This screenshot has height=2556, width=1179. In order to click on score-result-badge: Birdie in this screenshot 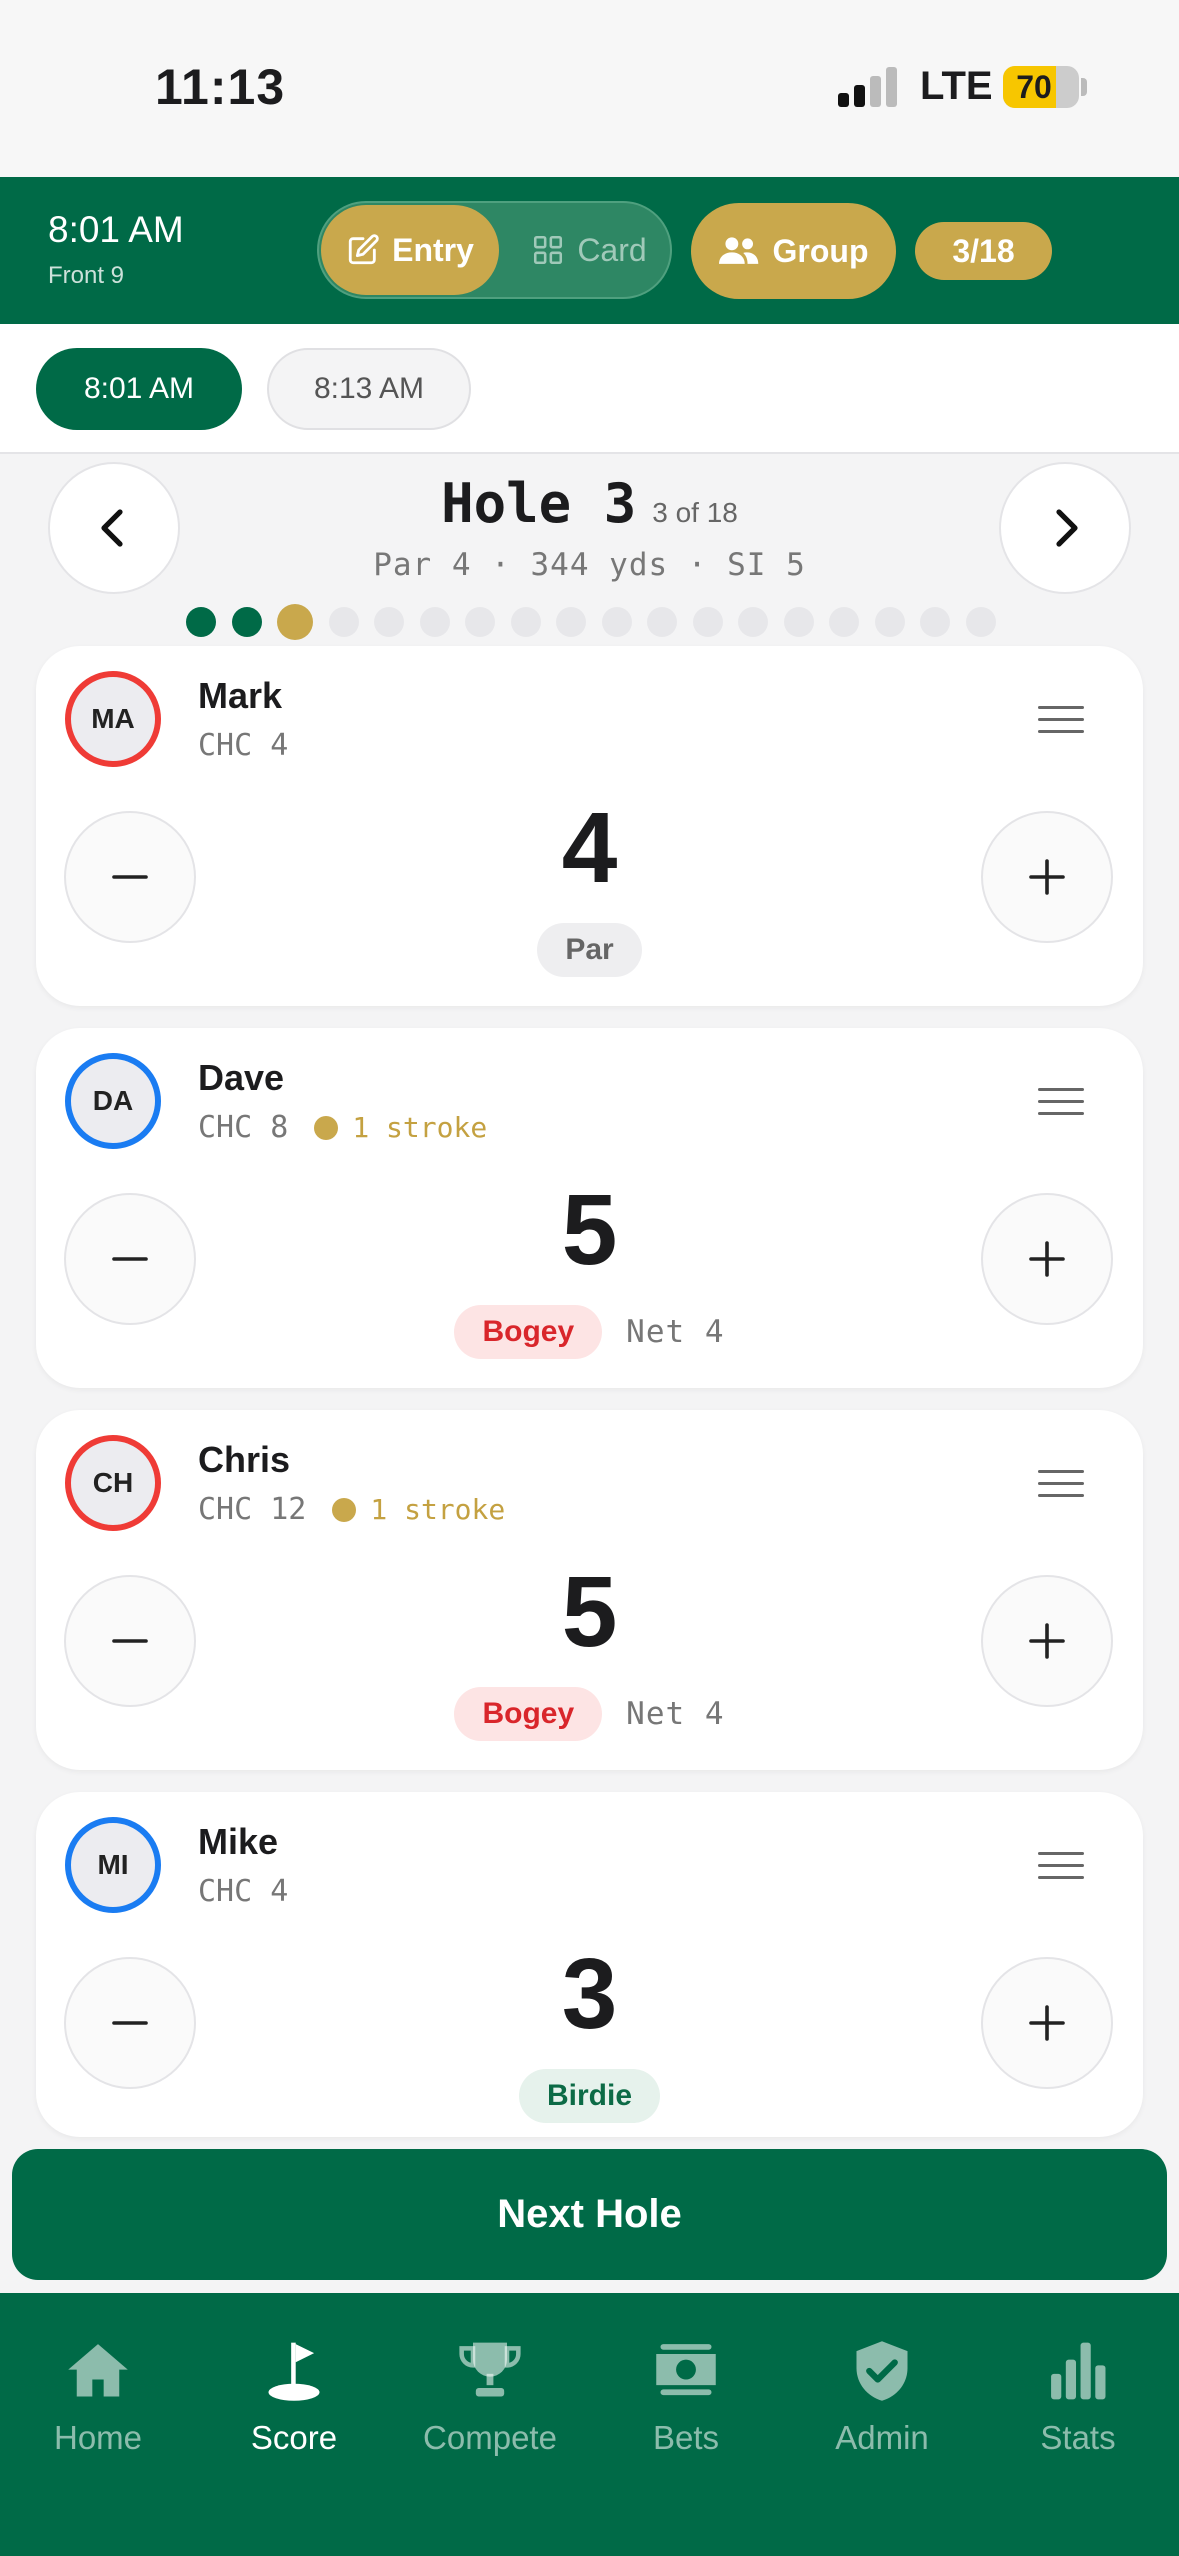, I will do `click(589, 2096)`.